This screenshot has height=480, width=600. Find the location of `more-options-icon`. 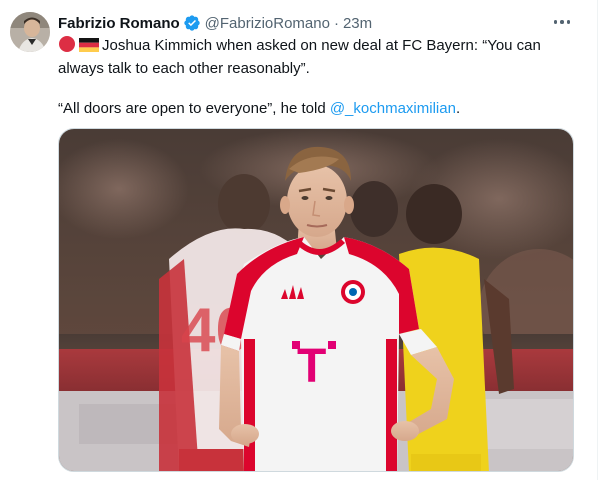

more-options-icon is located at coordinates (562, 22).